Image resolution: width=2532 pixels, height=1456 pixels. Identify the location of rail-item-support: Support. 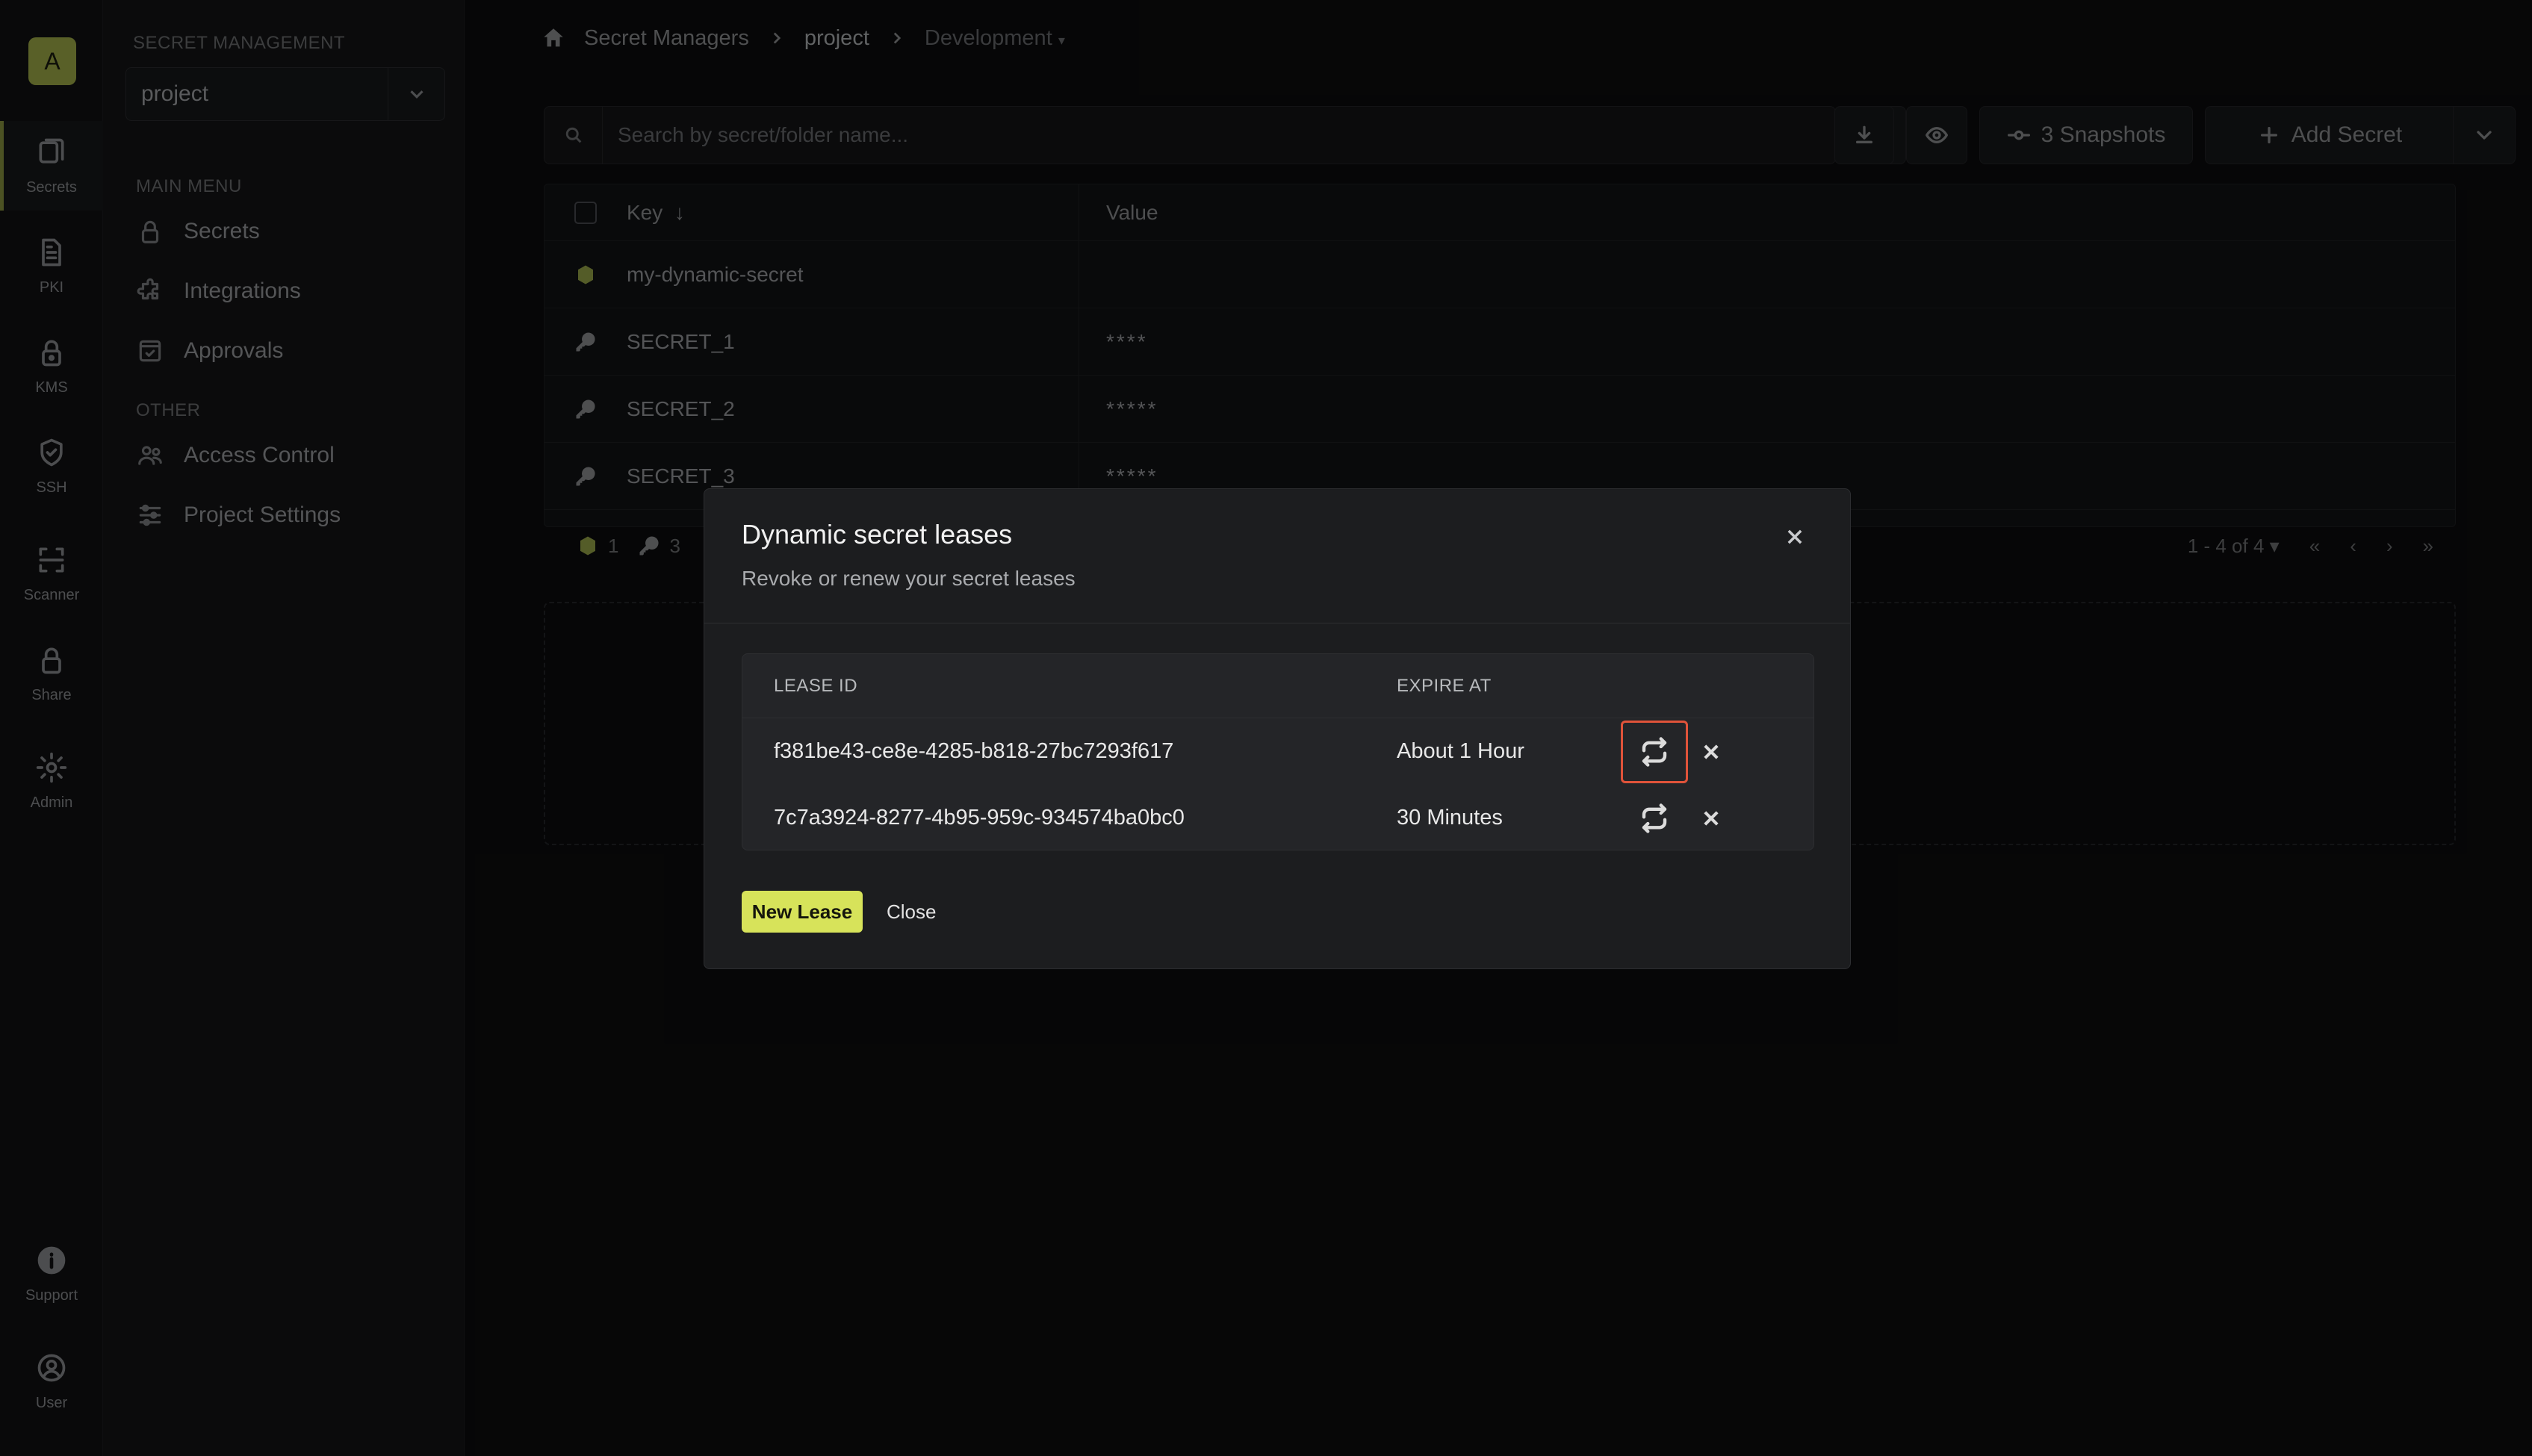
(51, 1274).